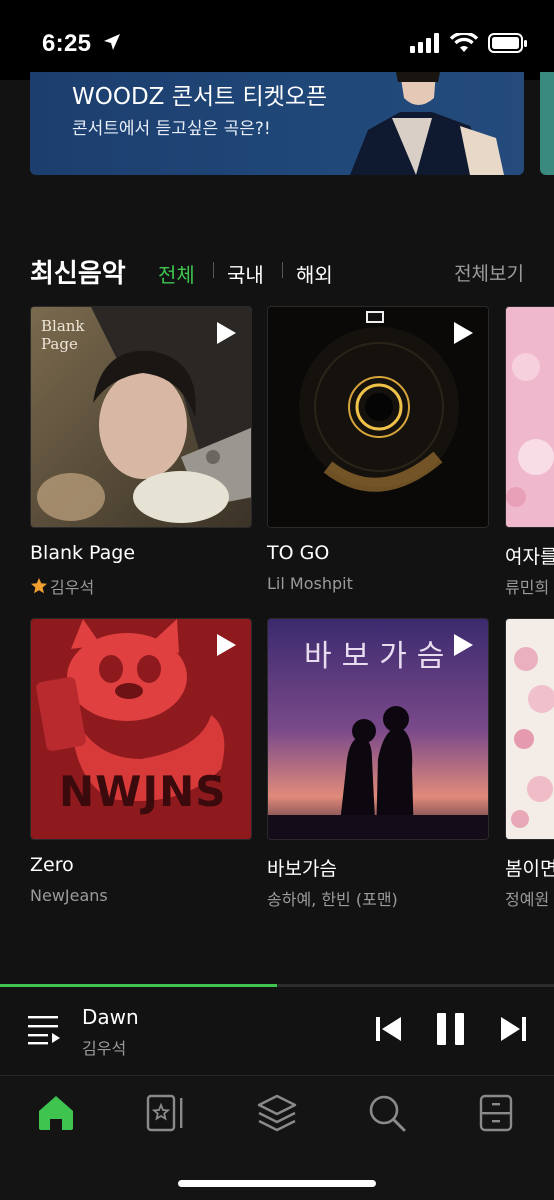 This screenshot has width=554, height=1200. I want to click on pause-icon, so click(451, 1029).